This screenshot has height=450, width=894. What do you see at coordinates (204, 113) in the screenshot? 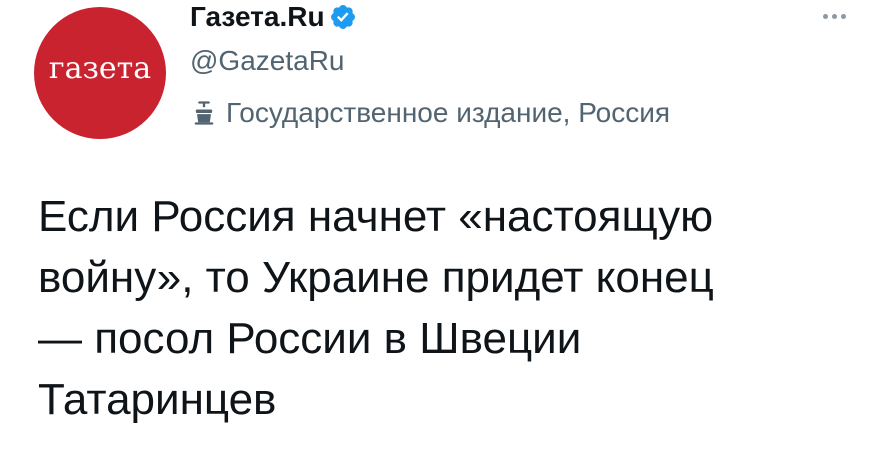
I see `government-podium-icon` at bounding box center [204, 113].